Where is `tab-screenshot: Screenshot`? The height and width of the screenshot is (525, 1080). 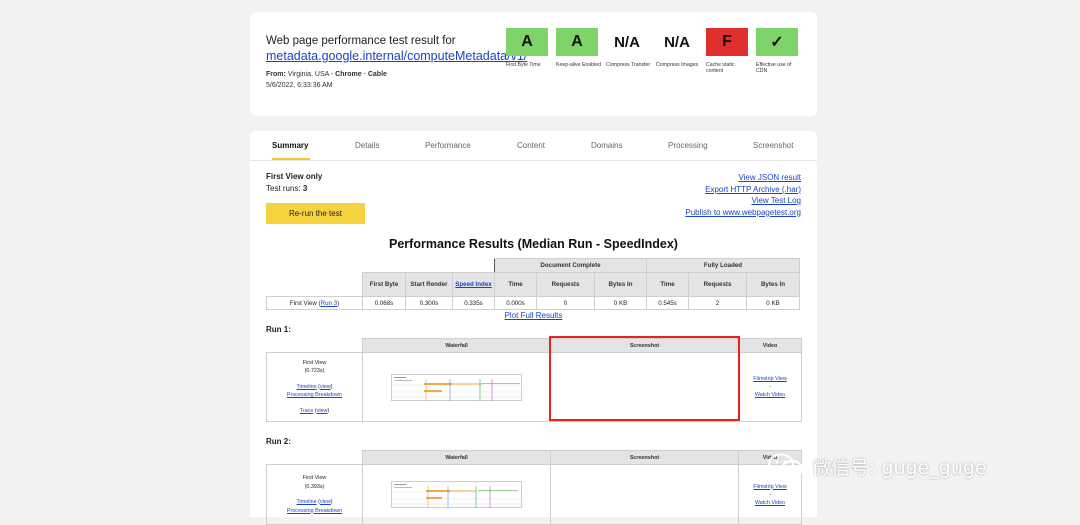
tab-screenshot: Screenshot is located at coordinates (773, 145).